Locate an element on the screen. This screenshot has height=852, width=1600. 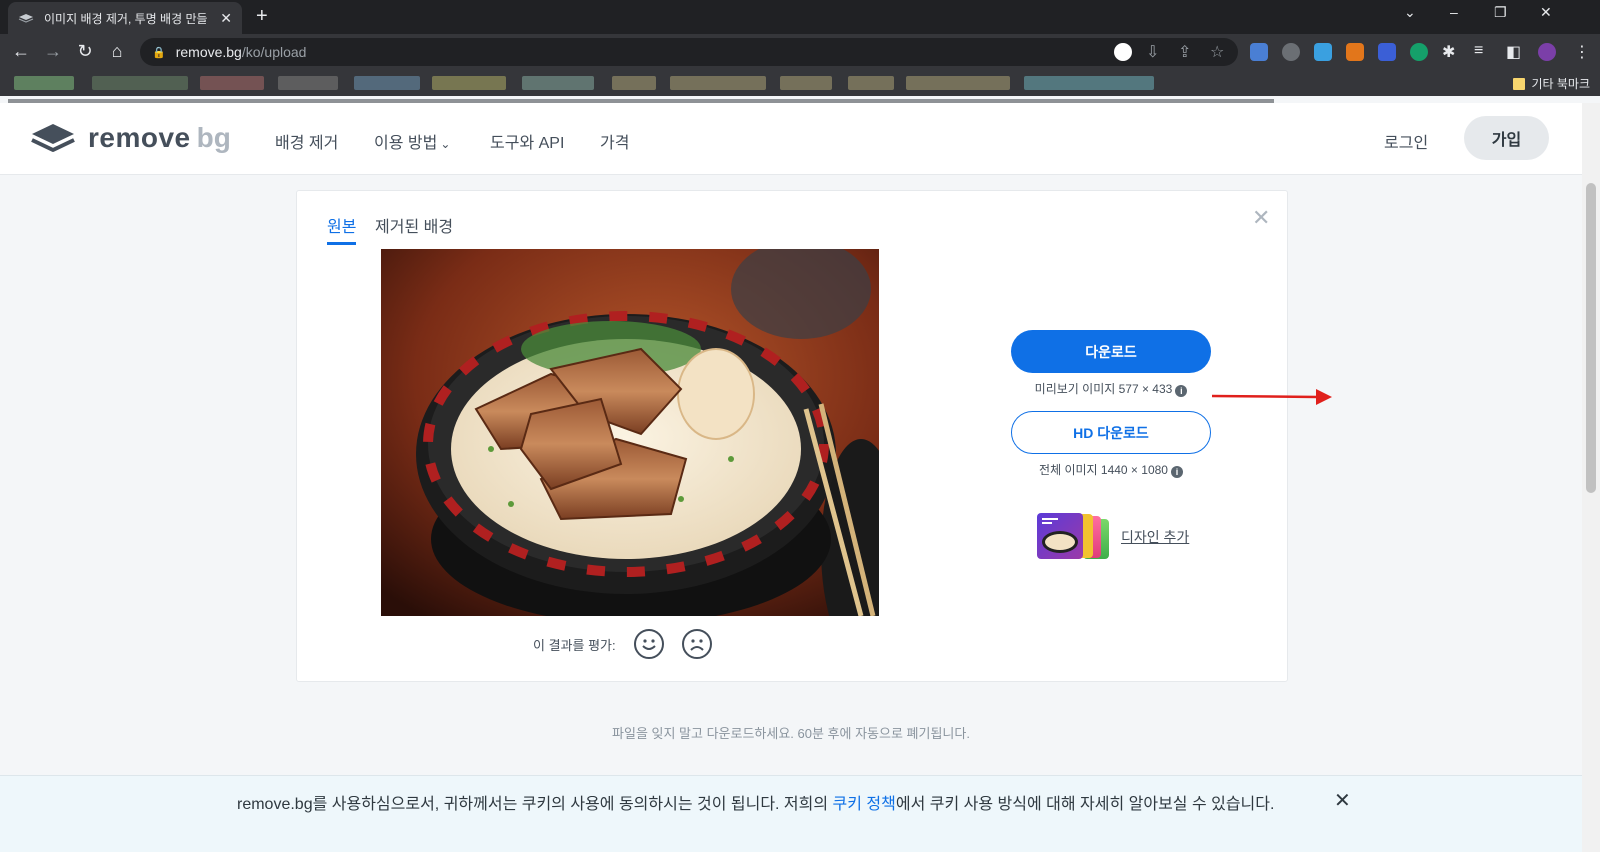
nav-how-to-use-label: 이용 방법 is located at coordinates (406, 143).